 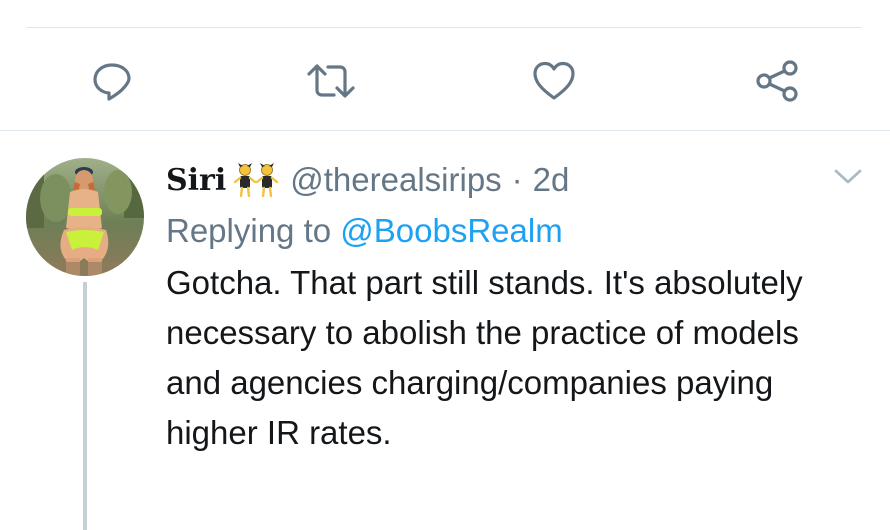 I want to click on retweet-icon, so click(x=331, y=81).